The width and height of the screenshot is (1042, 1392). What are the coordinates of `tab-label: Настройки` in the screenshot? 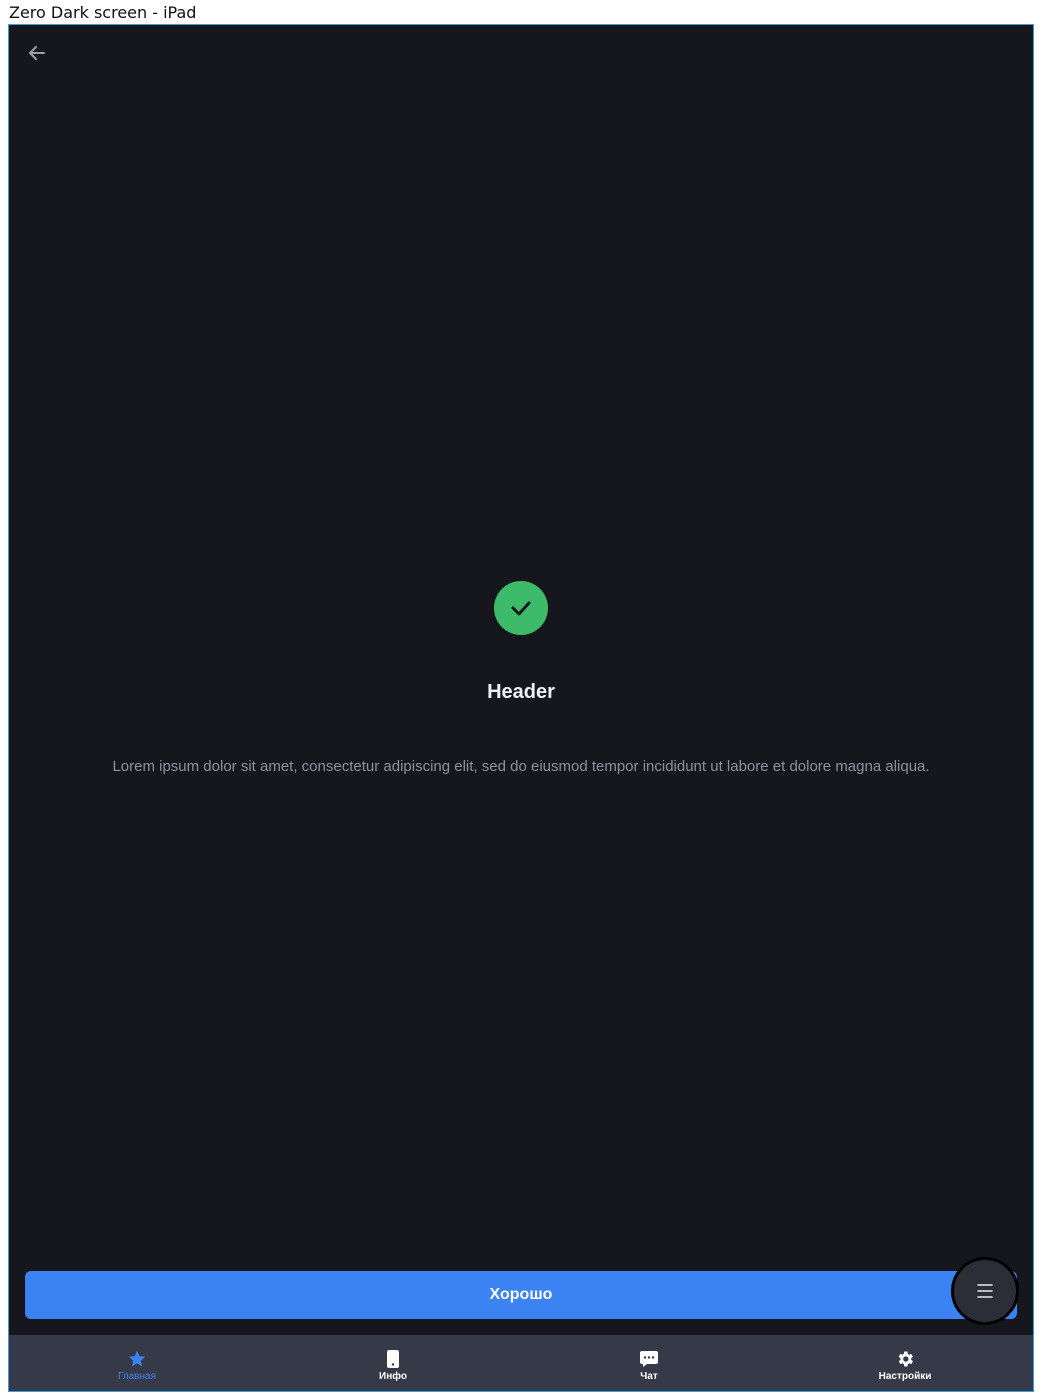 It's located at (905, 1376).